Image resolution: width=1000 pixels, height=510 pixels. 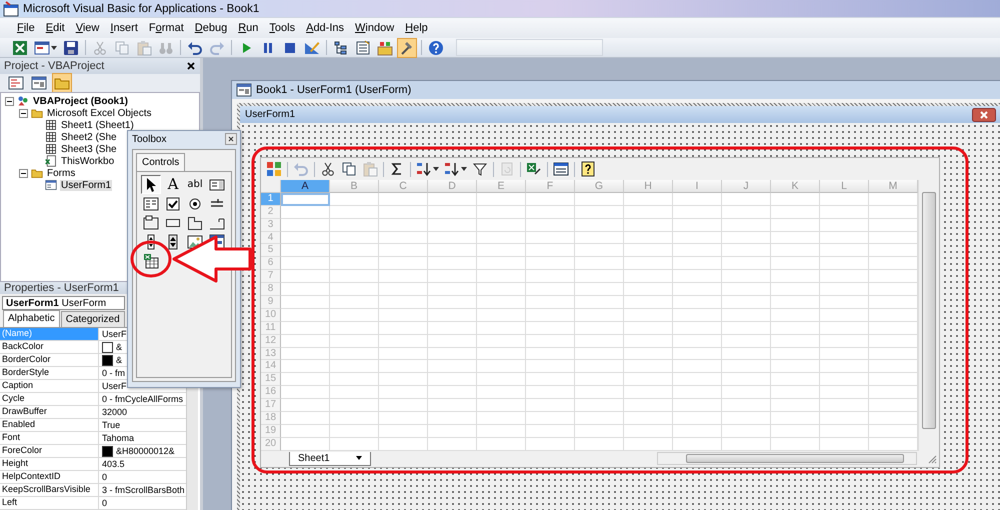 What do you see at coordinates (407, 48) in the screenshot?
I see `hammer-wrench-button` at bounding box center [407, 48].